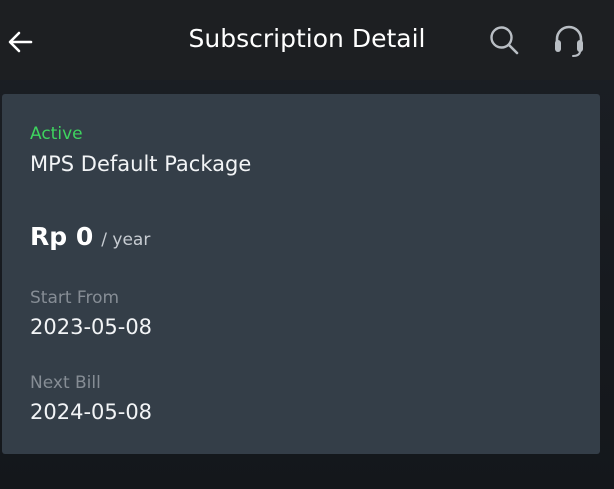  I want to click on arrow-left-icon, so click(20, 42).